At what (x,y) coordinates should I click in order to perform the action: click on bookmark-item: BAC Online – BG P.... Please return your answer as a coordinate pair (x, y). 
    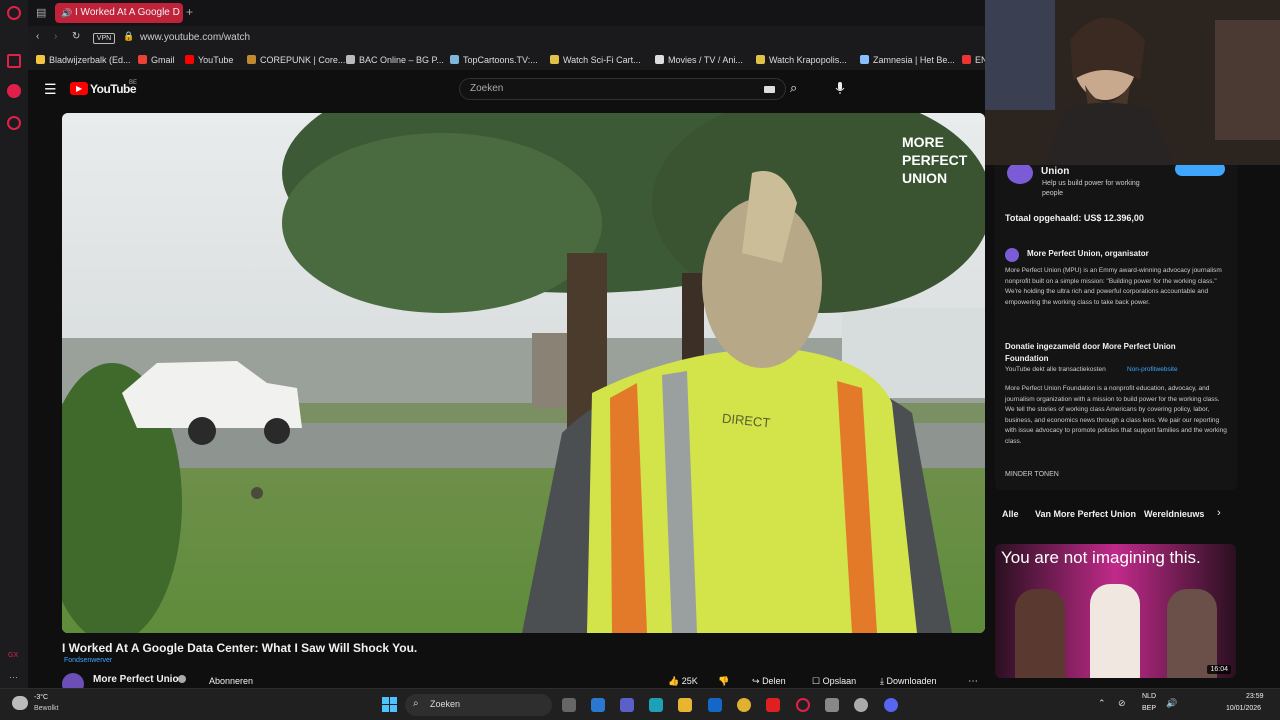
    Looking at the image, I should click on (395, 60).